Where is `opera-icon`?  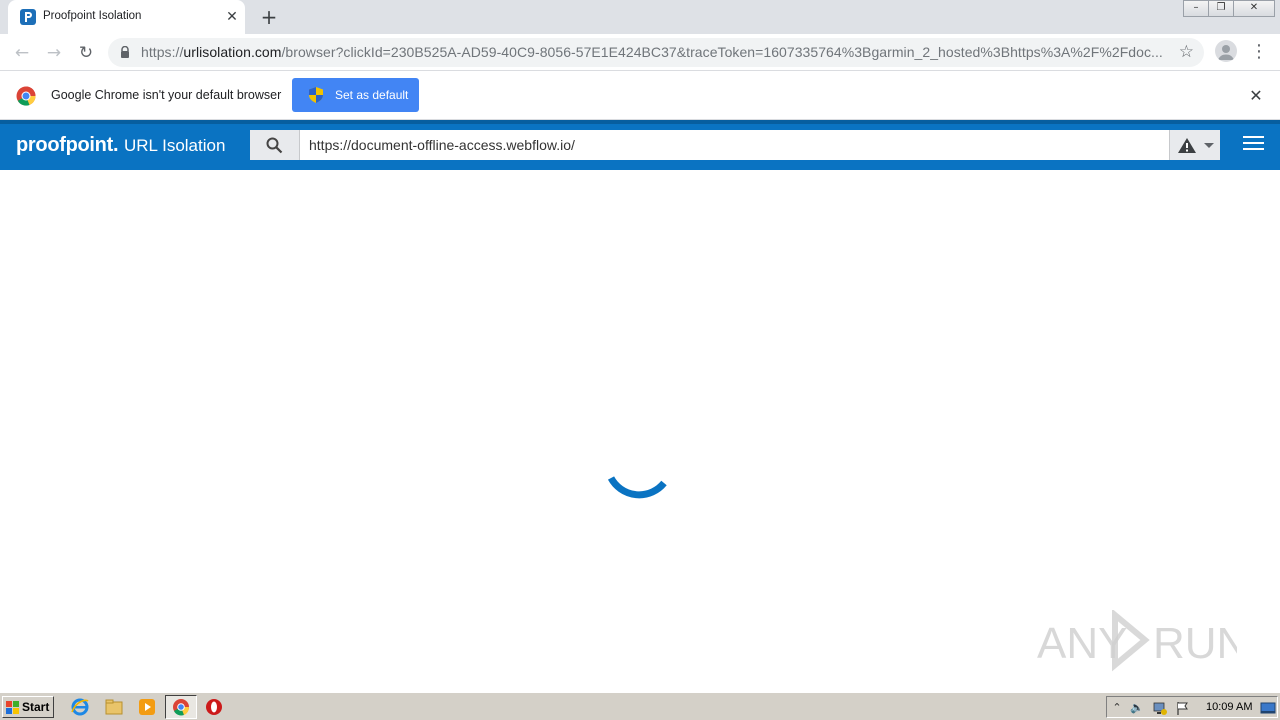 opera-icon is located at coordinates (214, 707).